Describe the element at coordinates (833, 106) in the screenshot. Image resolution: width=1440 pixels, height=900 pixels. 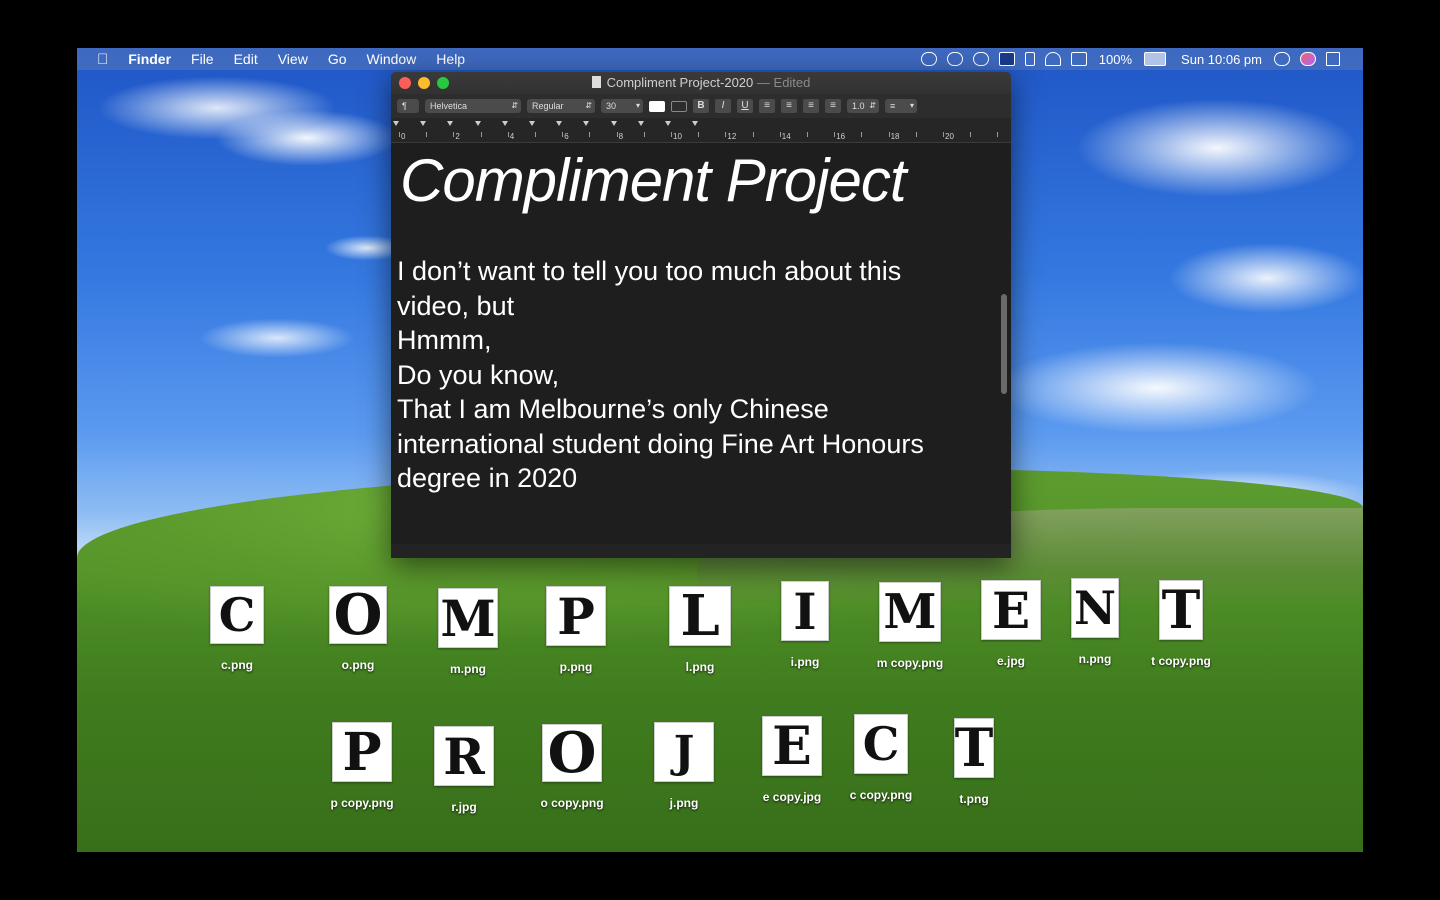
I see `align-justify-icon: ≡` at that location.